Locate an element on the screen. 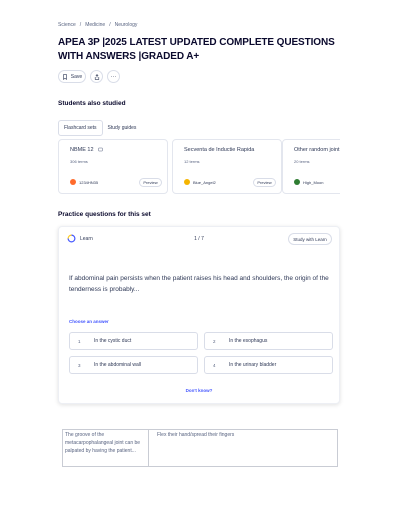  card-title: NBME 12 is located at coordinates (86, 150).